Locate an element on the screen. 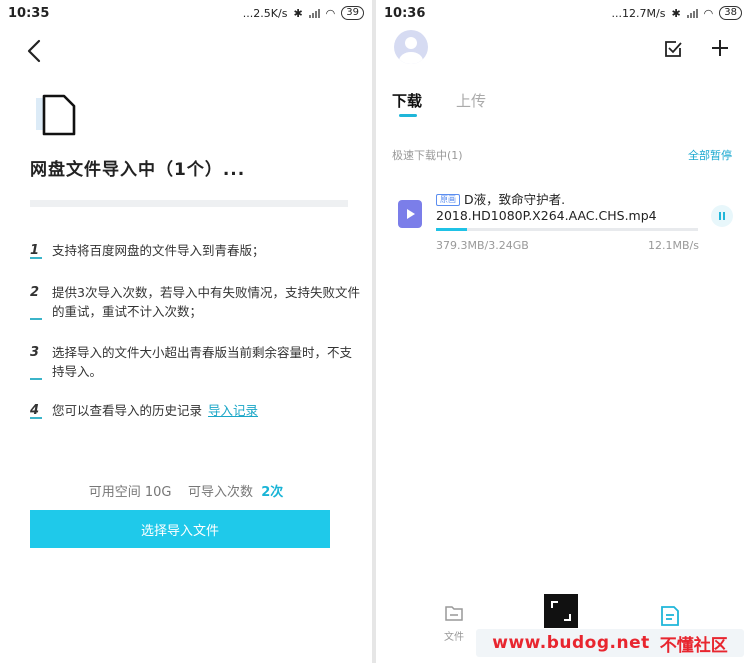 The height and width of the screenshot is (663, 750). scan-icon is located at coordinates (561, 611).